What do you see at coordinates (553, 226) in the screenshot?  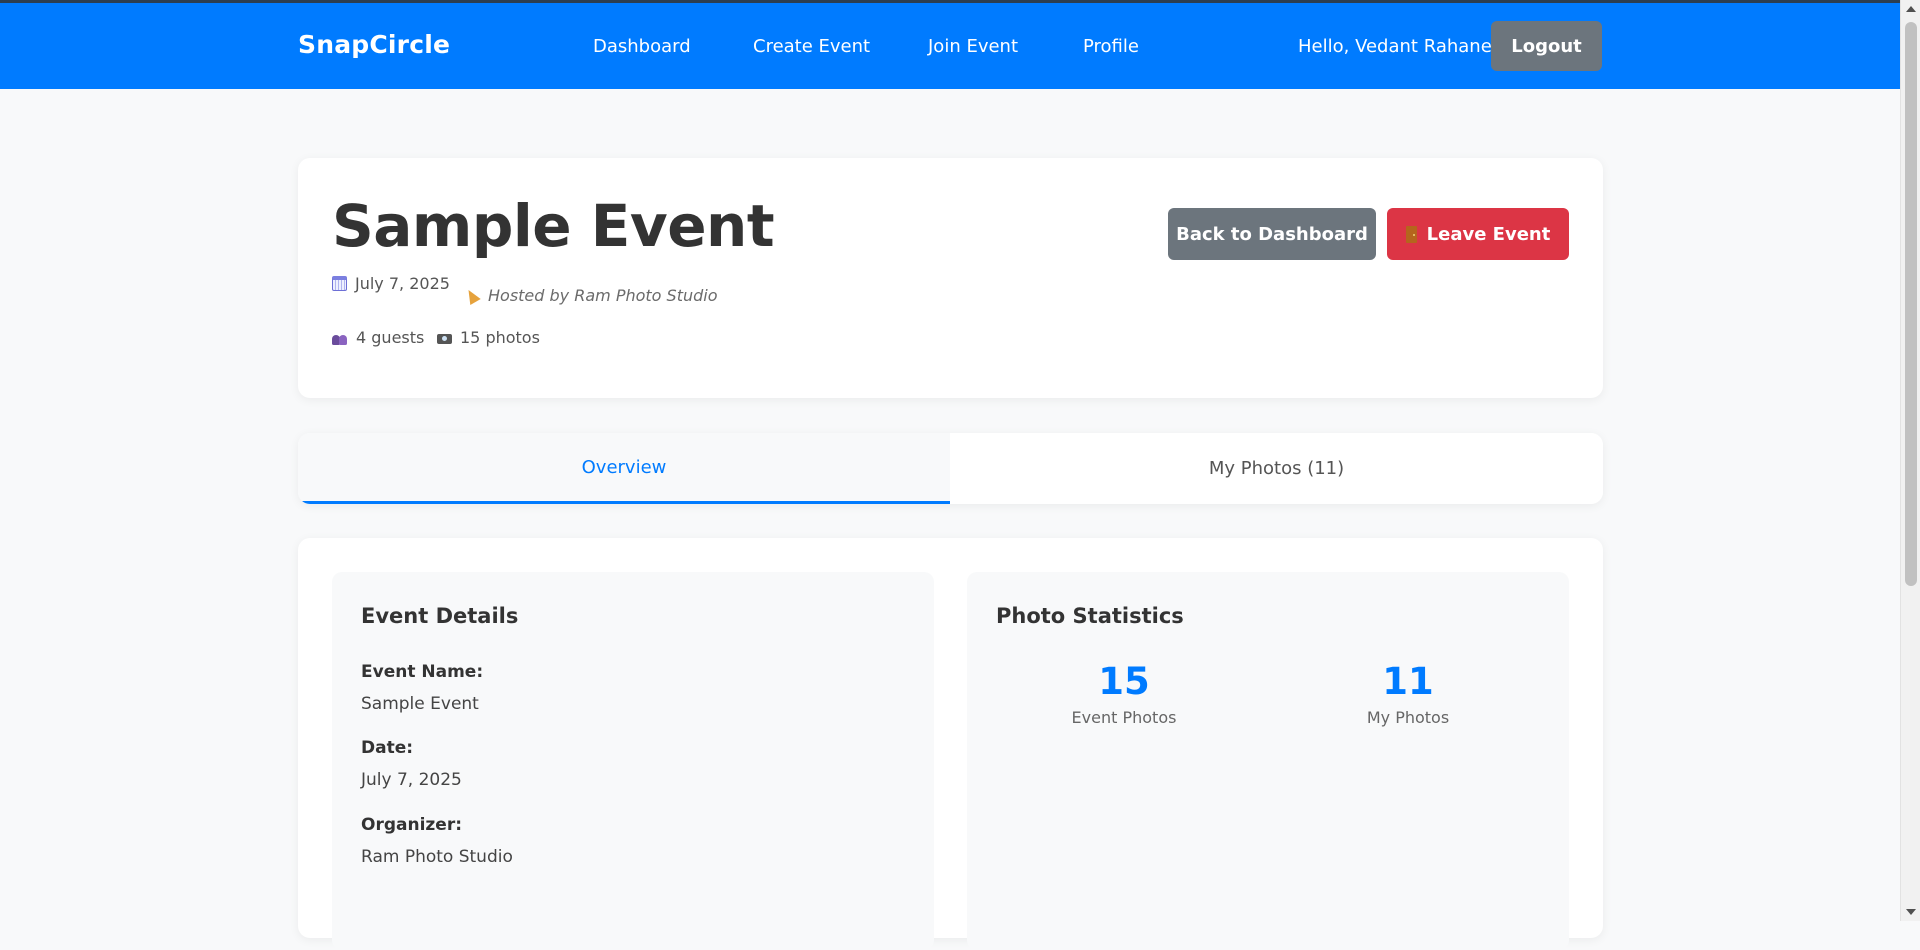 I see `event-title: Sample Event` at bounding box center [553, 226].